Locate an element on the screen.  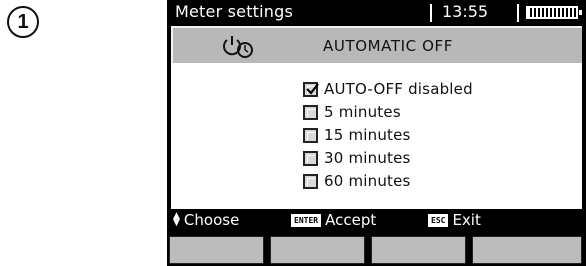
option-15-minutes: 15 minutes is located at coordinates (357, 135).